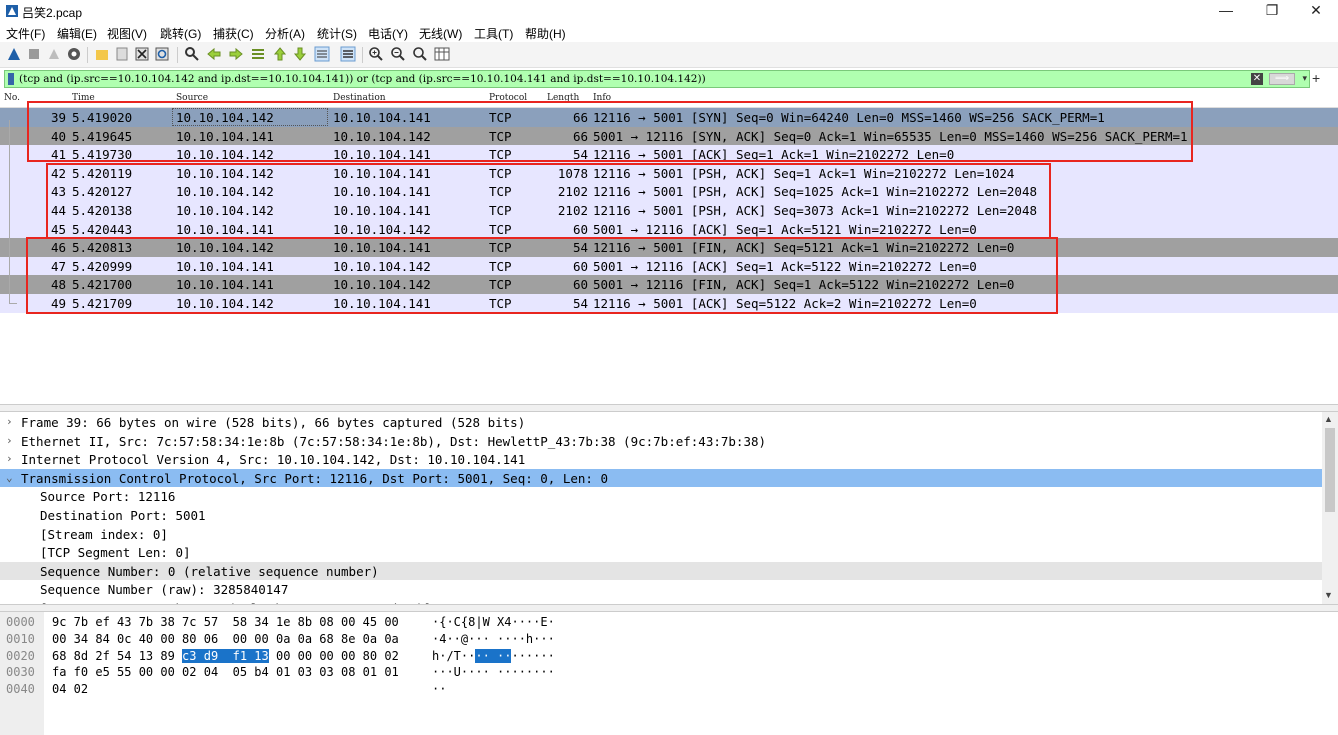  I want to click on apply-filter-button: ⟹, so click(1282, 79).